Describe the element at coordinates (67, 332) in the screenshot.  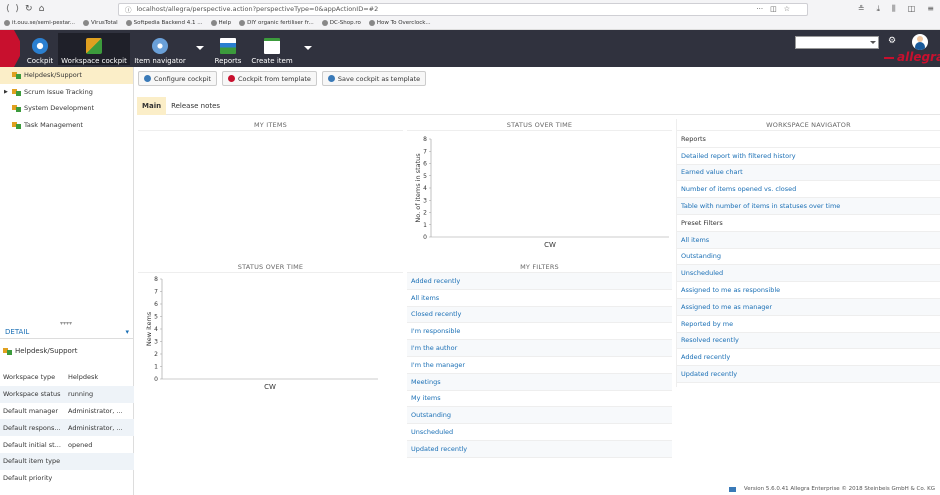
I see `detail-header: DETAIL ▾` at that location.